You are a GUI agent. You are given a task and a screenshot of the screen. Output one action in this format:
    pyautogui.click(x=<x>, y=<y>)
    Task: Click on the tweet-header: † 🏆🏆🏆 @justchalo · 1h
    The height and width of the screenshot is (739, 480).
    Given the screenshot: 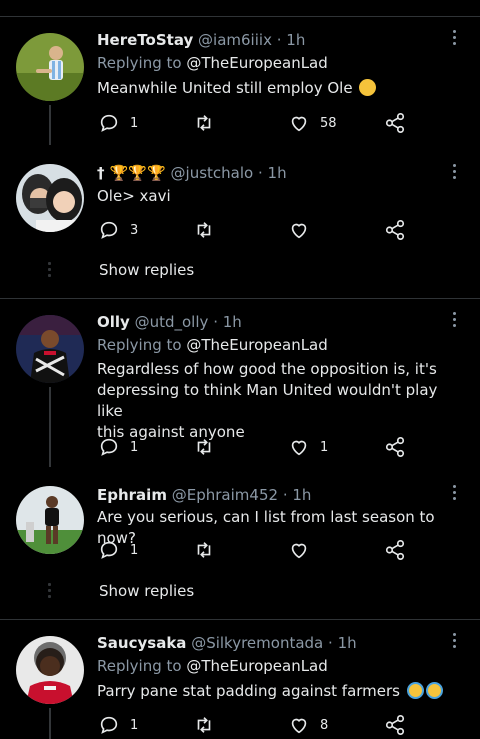 What is the action you would take?
    pyautogui.click(x=192, y=173)
    